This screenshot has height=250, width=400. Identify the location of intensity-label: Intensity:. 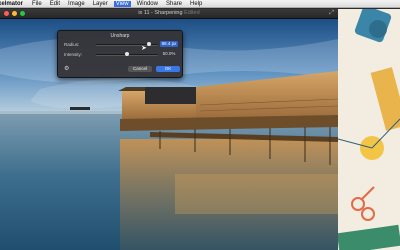
(73, 54).